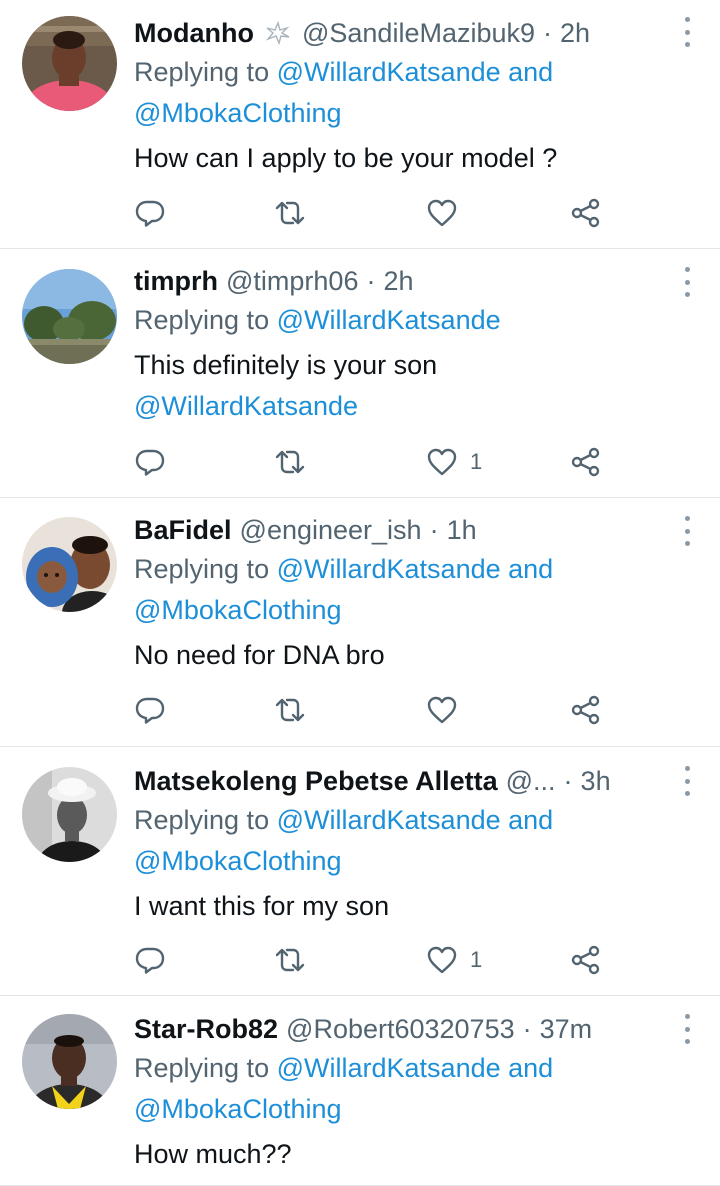 The width and height of the screenshot is (720, 1186). Describe the element at coordinates (262, 906) in the screenshot. I see `tweet-text: I want this for my son` at that location.